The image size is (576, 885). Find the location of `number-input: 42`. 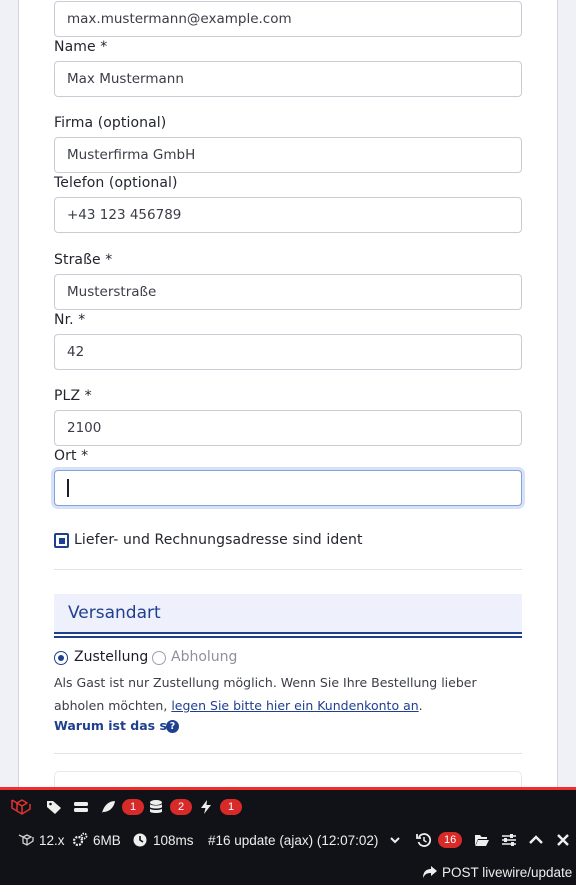

number-input: 42 is located at coordinates (288, 352).